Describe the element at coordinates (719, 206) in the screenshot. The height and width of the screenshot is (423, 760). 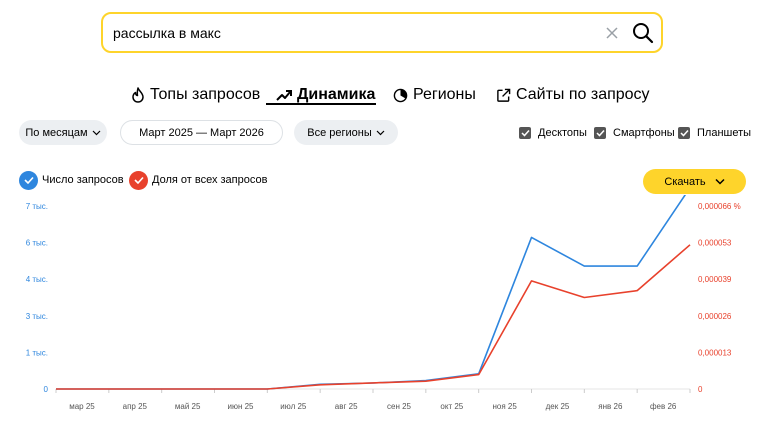
I see `y-right-tick-label: 0,000066 %` at that location.